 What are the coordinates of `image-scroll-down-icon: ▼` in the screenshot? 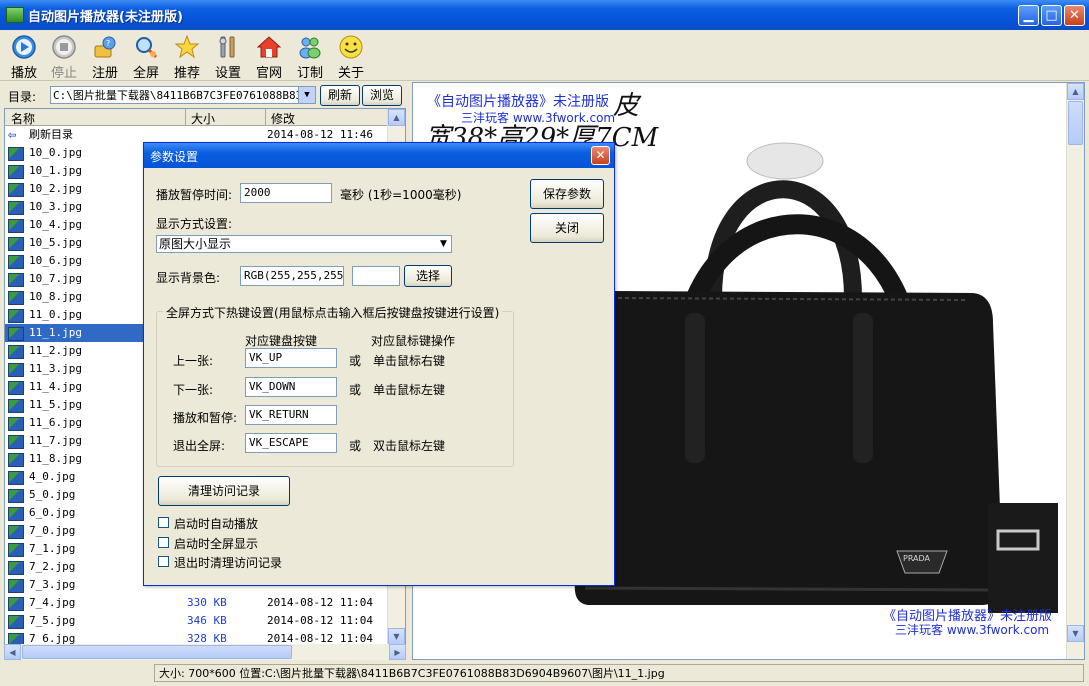 It's located at (1075, 633).